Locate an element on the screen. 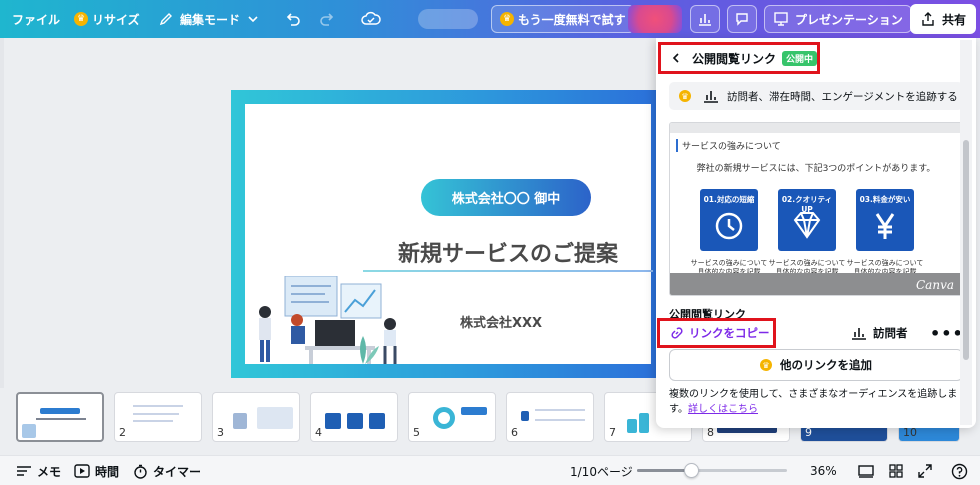  preview-topbar is located at coordinates (816, 128).